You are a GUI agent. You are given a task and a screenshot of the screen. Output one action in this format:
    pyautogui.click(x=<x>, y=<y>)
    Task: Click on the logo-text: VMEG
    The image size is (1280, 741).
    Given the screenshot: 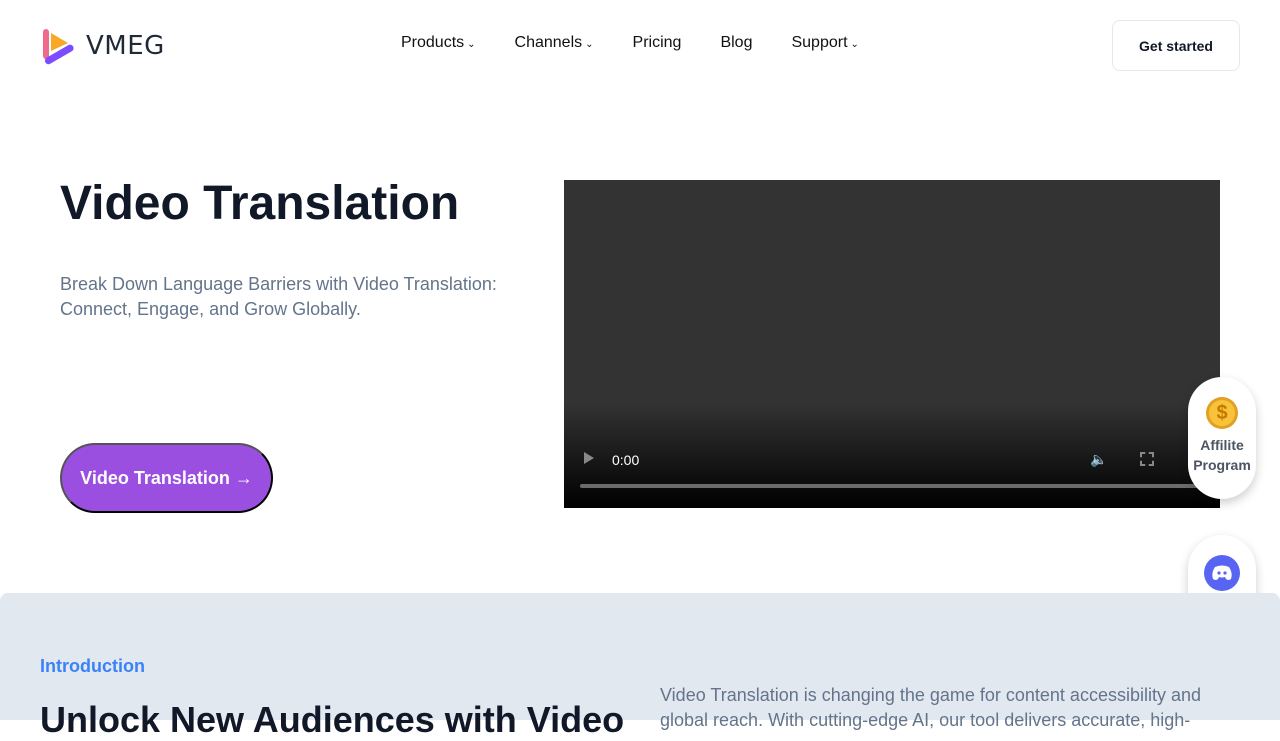 What is the action you would take?
    pyautogui.click(x=125, y=46)
    